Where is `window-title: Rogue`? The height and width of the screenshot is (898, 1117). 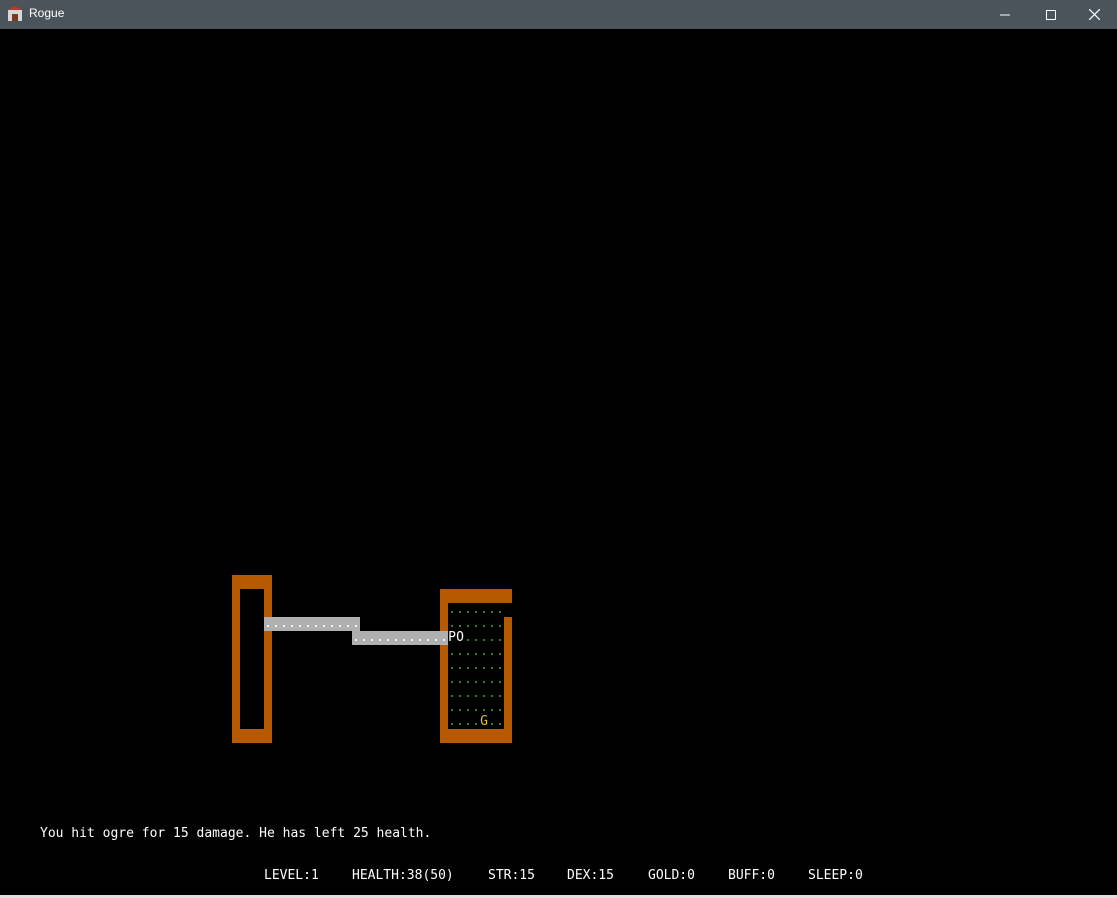
window-title: Rogue is located at coordinates (47, 13).